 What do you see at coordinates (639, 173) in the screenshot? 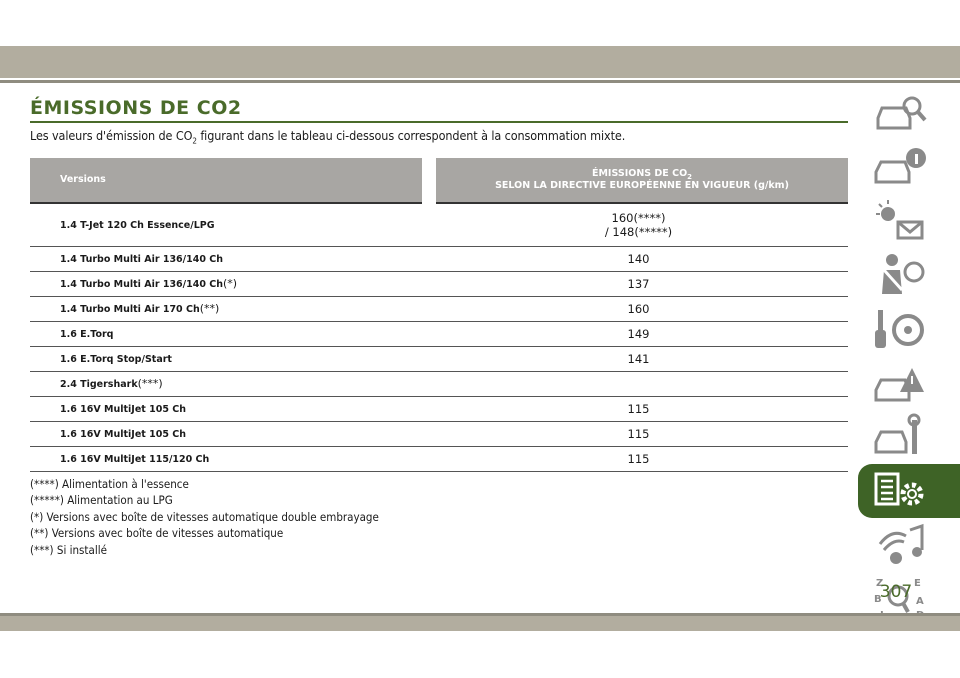
I see `header-emissions-line1: ÉMISSIONS DE CO` at bounding box center [639, 173].